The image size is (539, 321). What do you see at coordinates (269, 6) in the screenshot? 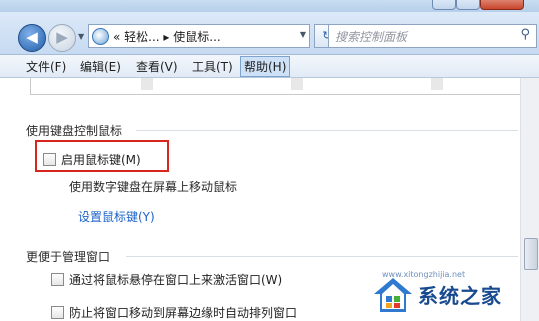
I see `window-frame-top` at bounding box center [269, 6].